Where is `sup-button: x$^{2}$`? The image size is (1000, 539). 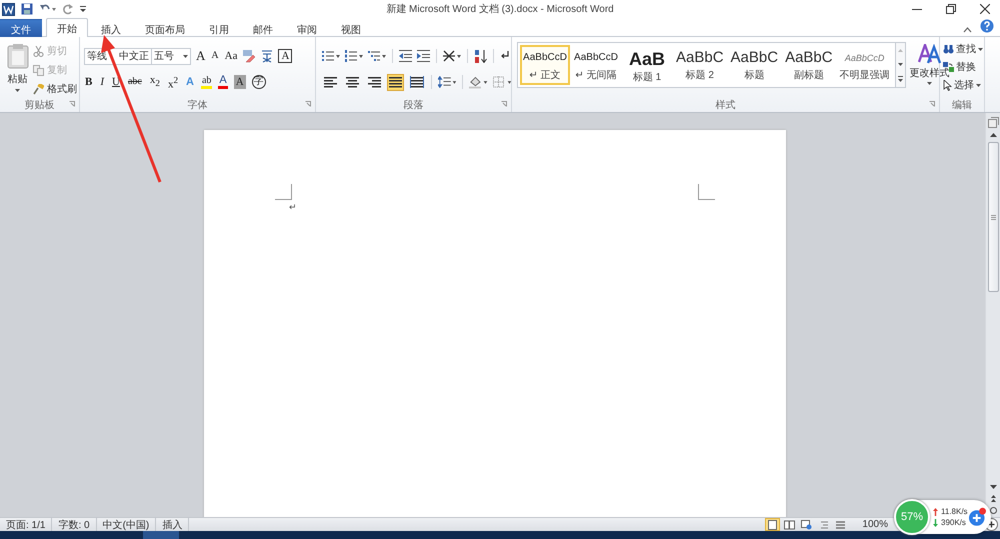
sup-button: x$^{2}$ is located at coordinates (173, 82).